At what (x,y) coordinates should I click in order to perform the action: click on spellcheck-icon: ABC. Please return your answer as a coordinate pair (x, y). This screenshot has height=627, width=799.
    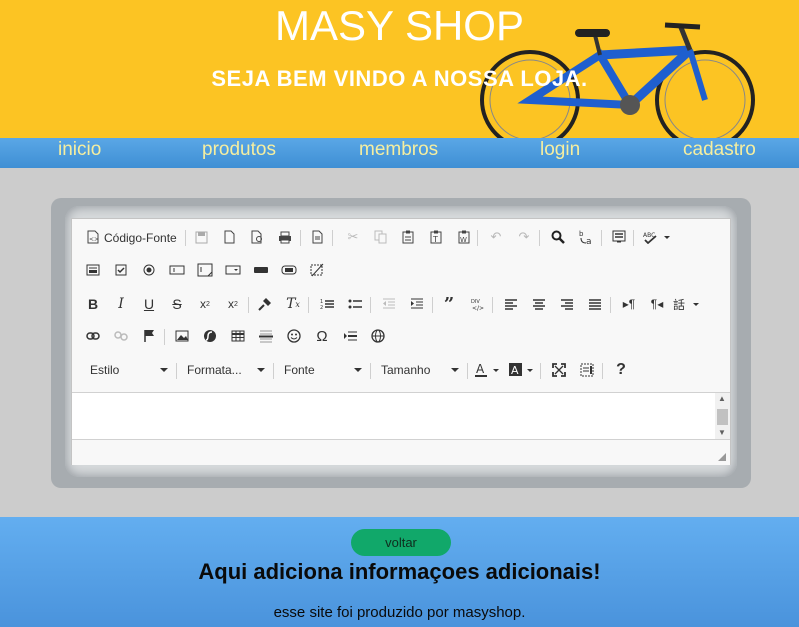
    Looking at the image, I should click on (657, 237).